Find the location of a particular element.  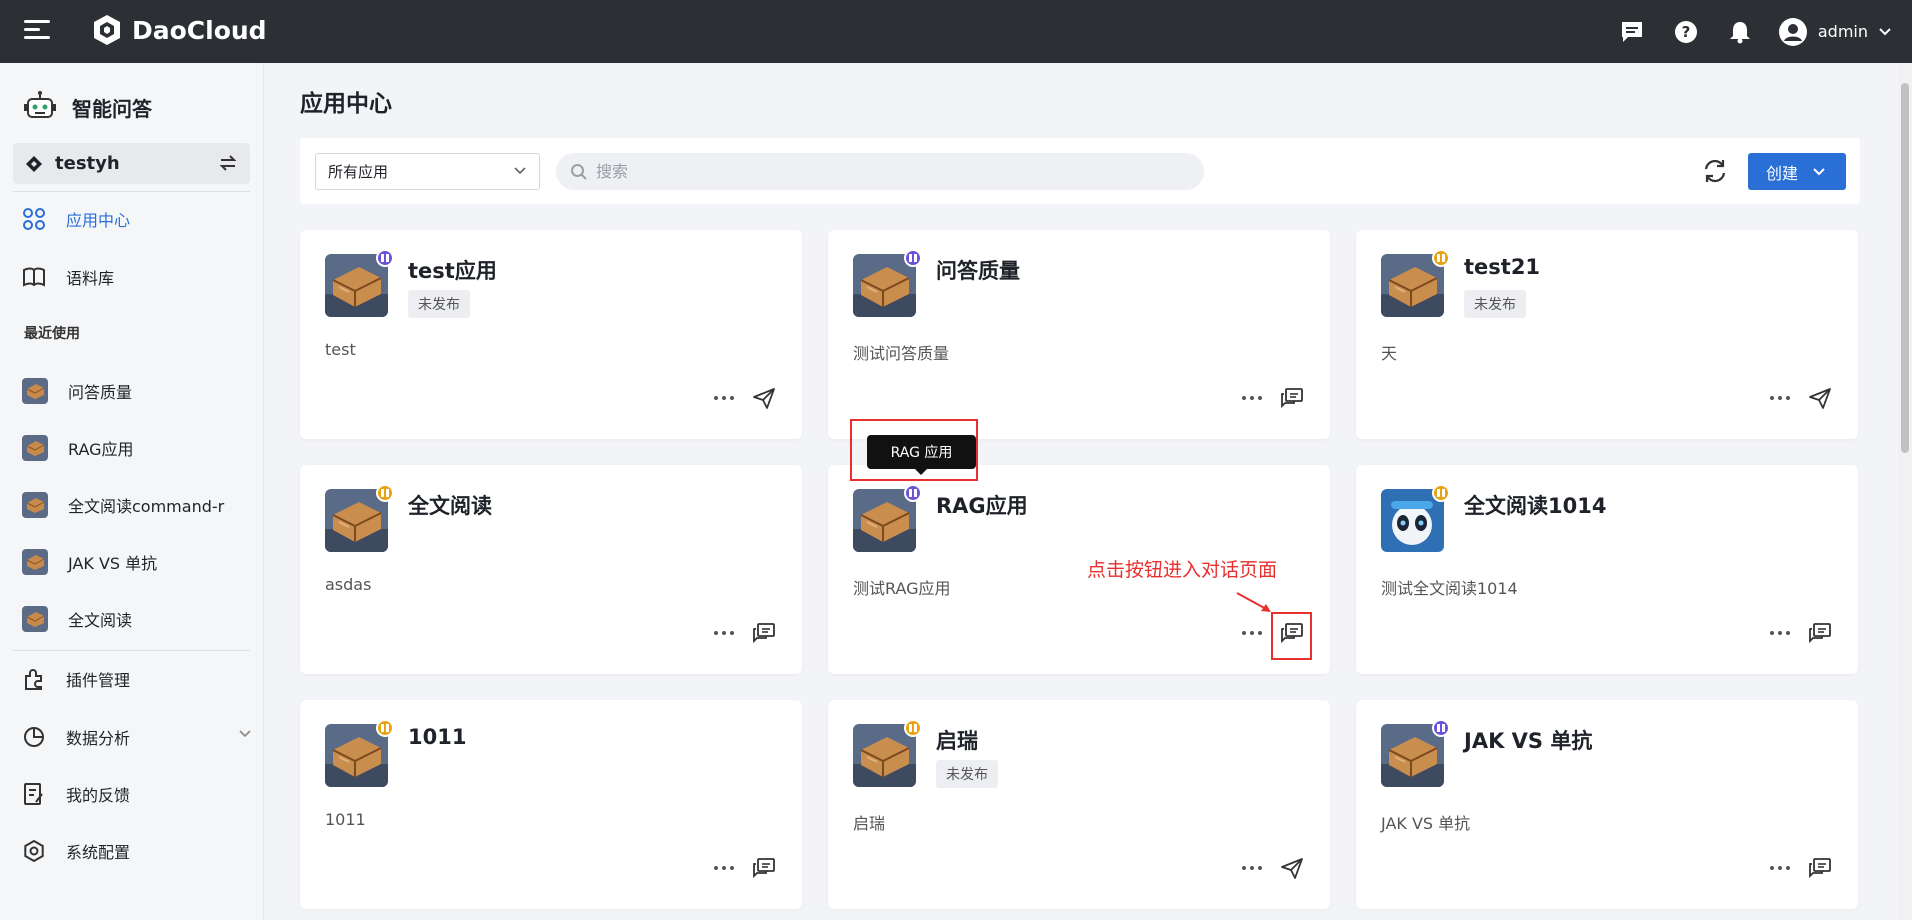

help-icon: ? is located at coordinates (1686, 32).